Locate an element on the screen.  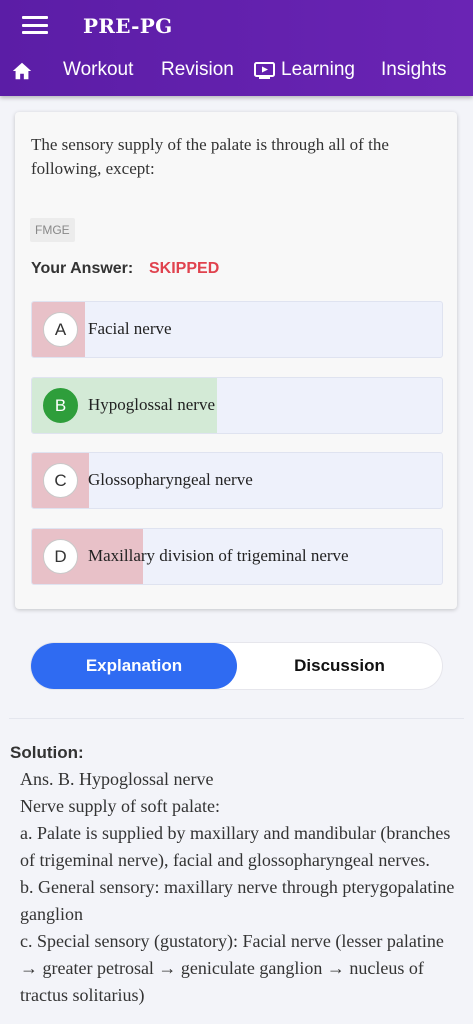
option-d: D Maxillary division of trigeminal nerve is located at coordinates (237, 556).